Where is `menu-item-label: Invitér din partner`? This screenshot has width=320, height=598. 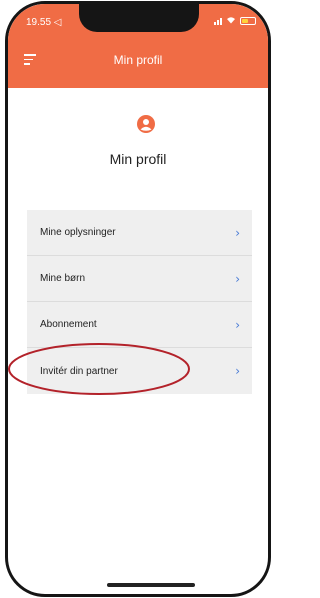 menu-item-label: Invitér din partner is located at coordinates (79, 371).